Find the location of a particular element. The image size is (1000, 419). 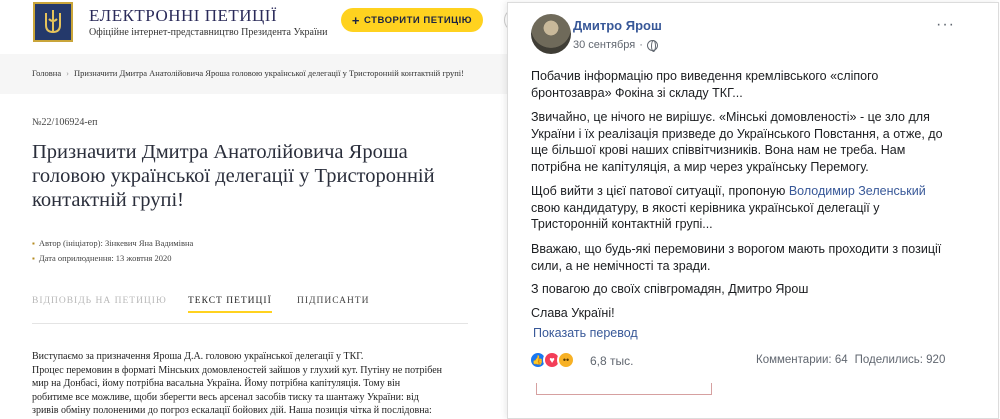

plus-icon: + is located at coordinates (356, 20).